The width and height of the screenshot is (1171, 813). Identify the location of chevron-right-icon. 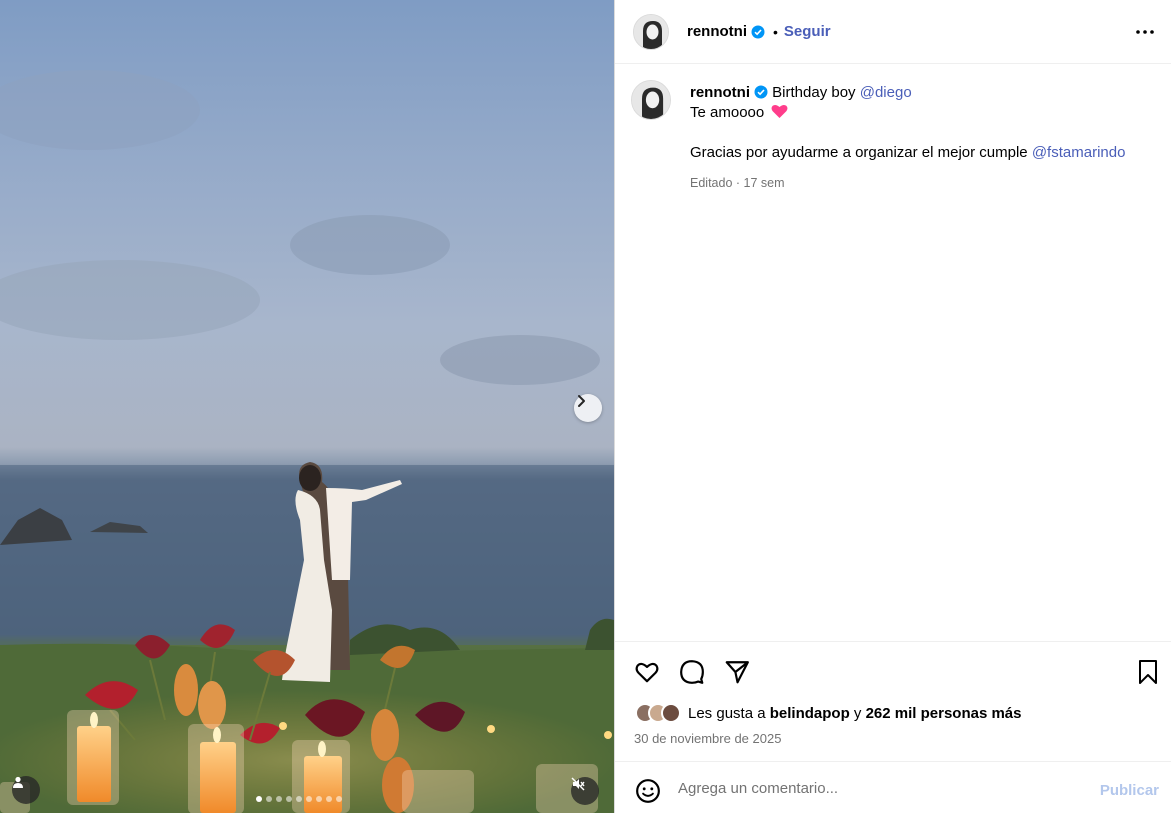
(581, 401).